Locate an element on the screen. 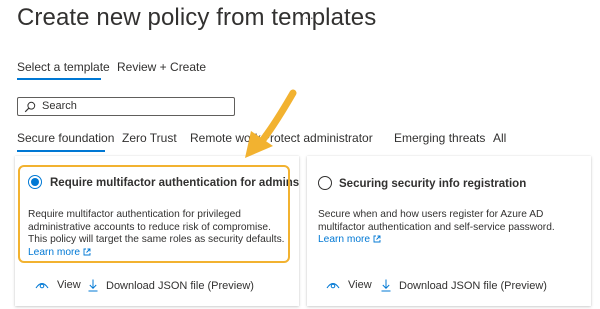 Image resolution: width=600 pixels, height=309 pixels. tab-secure-foundation: Secure foundation is located at coordinates (65, 138).